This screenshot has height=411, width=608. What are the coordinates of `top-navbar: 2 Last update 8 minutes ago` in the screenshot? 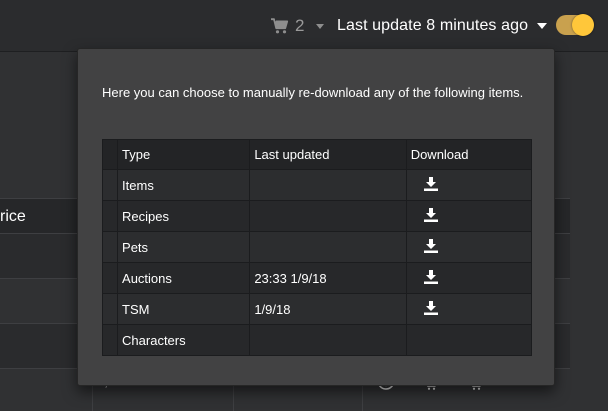 It's located at (304, 26).